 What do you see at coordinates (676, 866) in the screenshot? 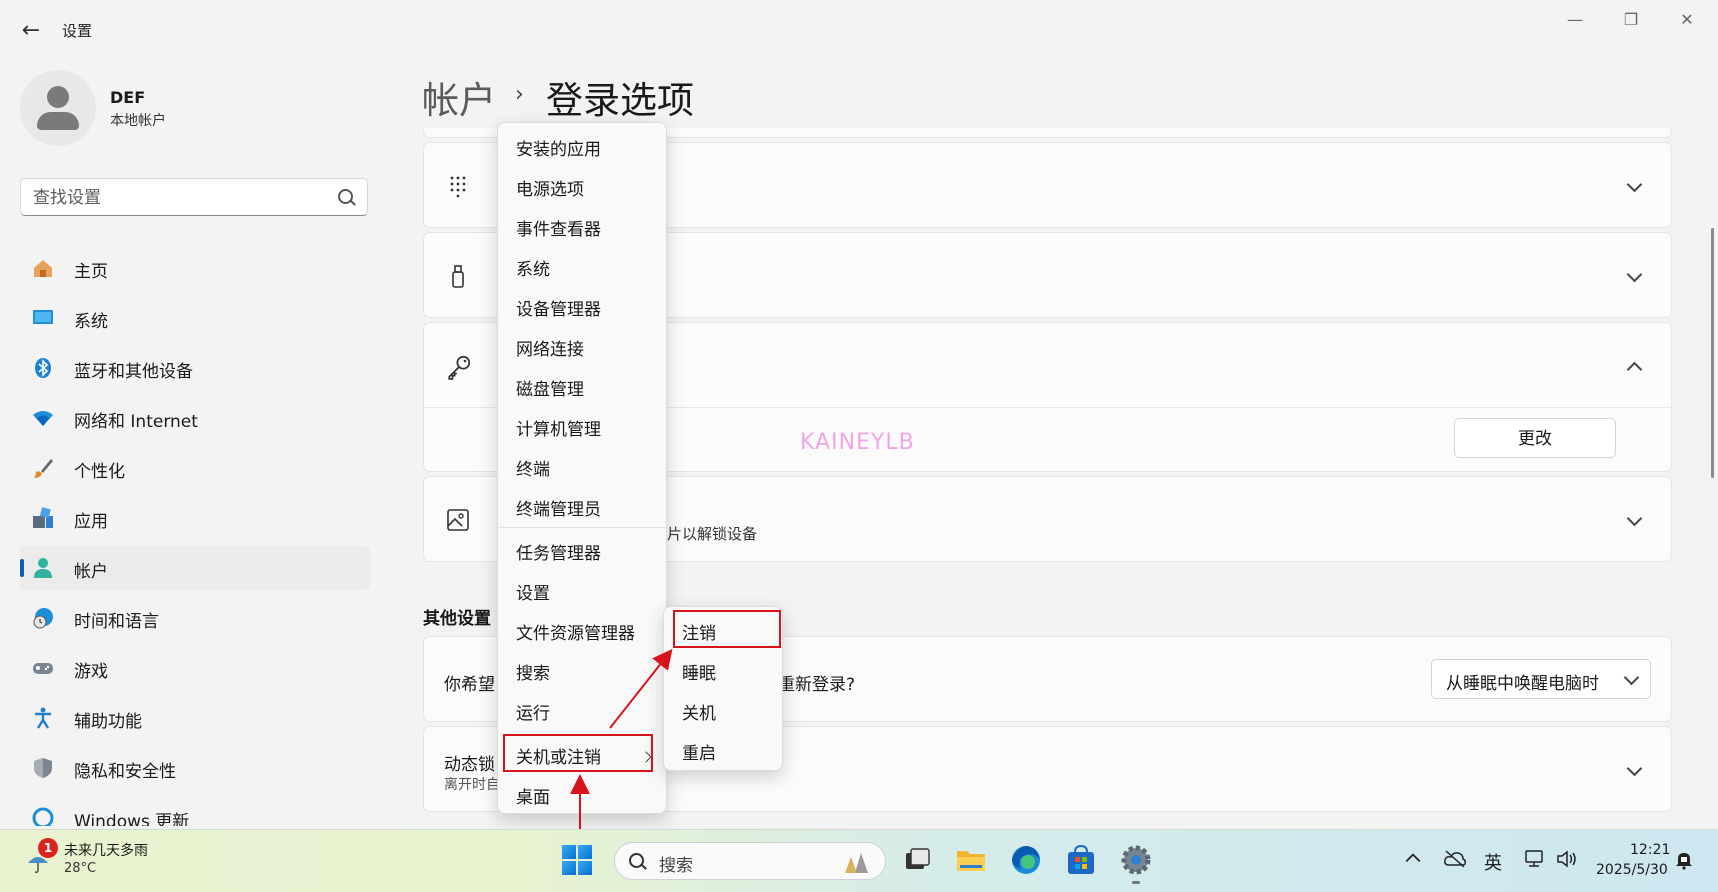
I see `taskbar-search-placeholder: 搜索` at bounding box center [676, 866].